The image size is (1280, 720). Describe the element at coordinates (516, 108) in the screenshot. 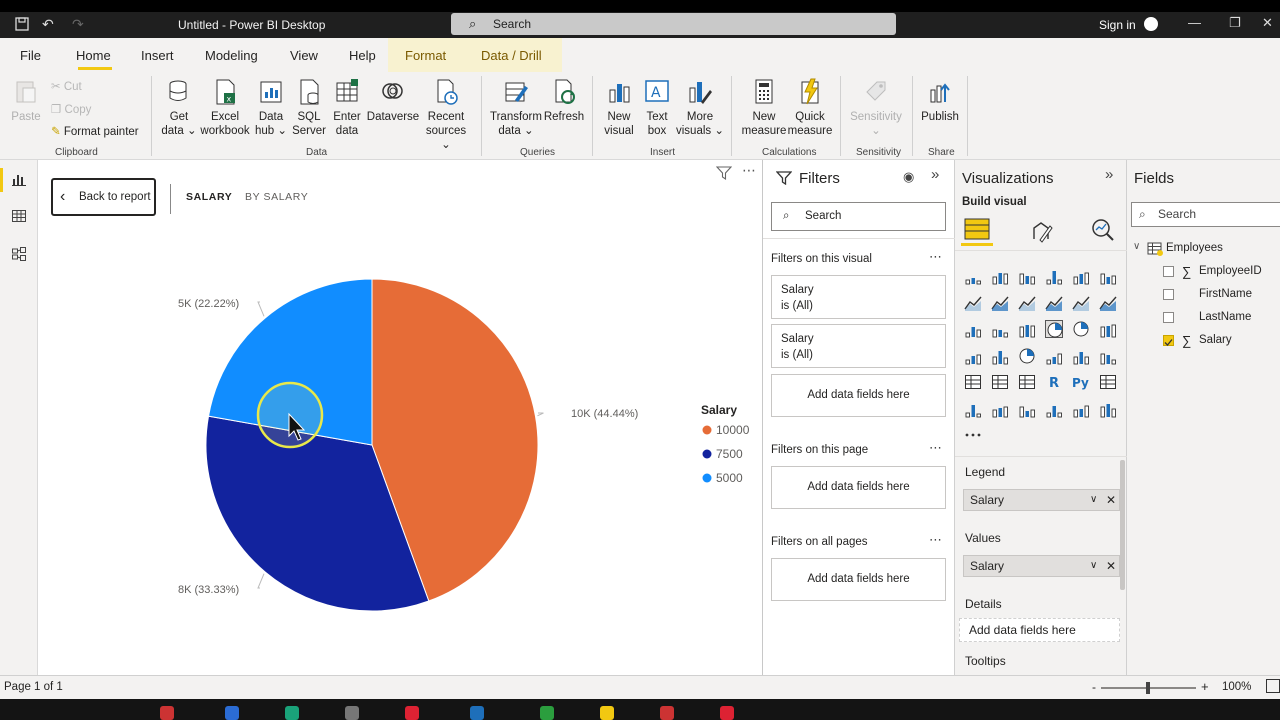

I see `transform-data-button: Transform data ⌄` at that location.